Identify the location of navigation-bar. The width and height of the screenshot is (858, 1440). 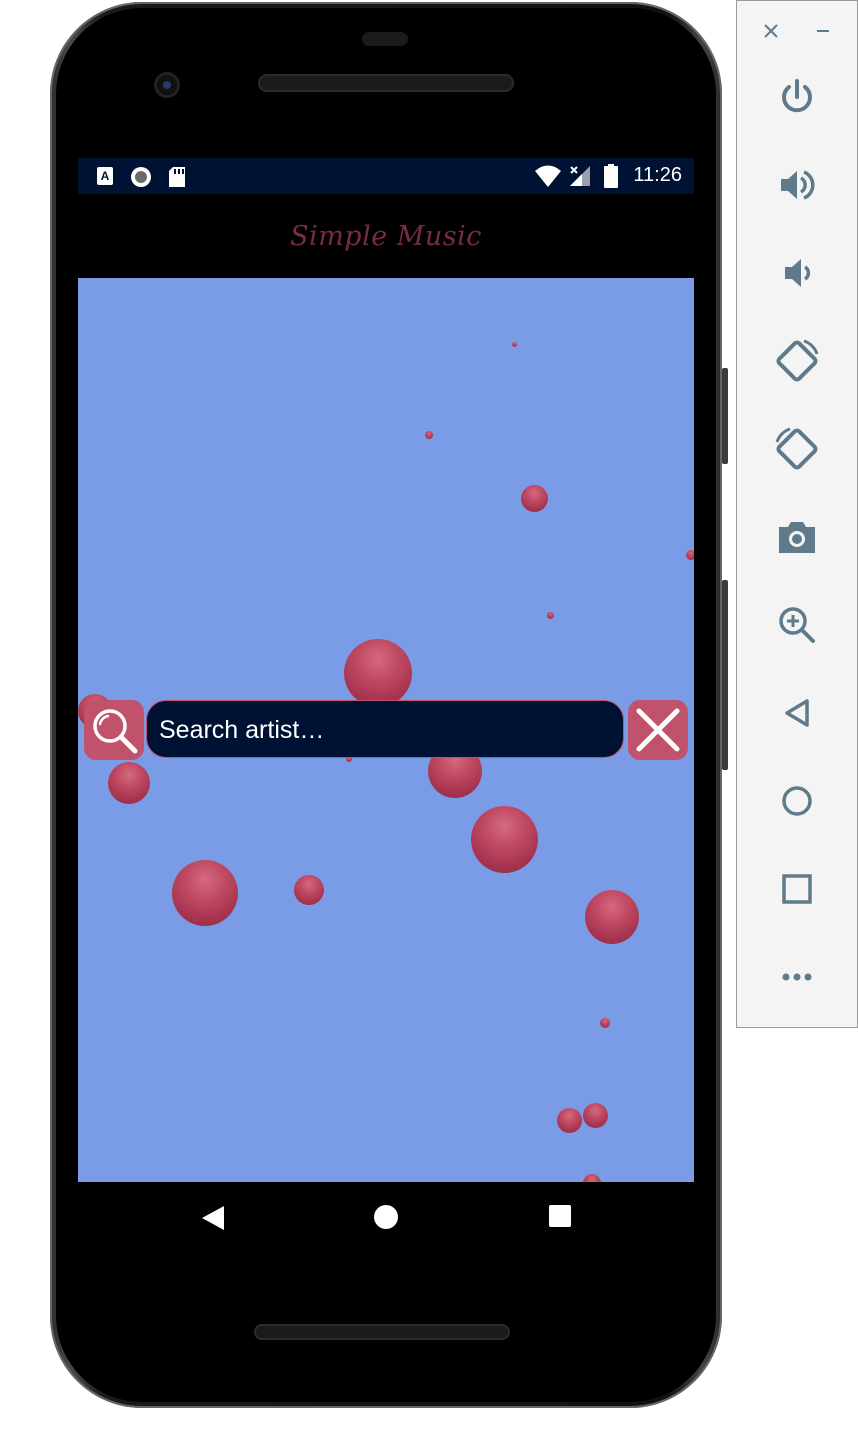
(386, 1219).